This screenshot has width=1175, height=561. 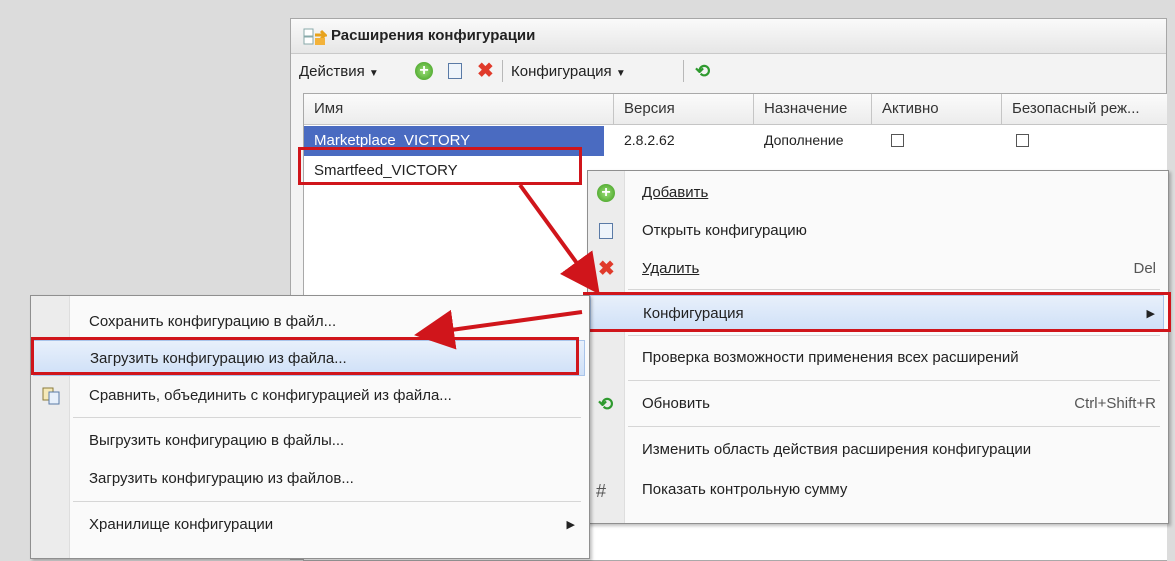 What do you see at coordinates (507, 266) in the screenshot?
I see `annotation-arrows` at bounding box center [507, 266].